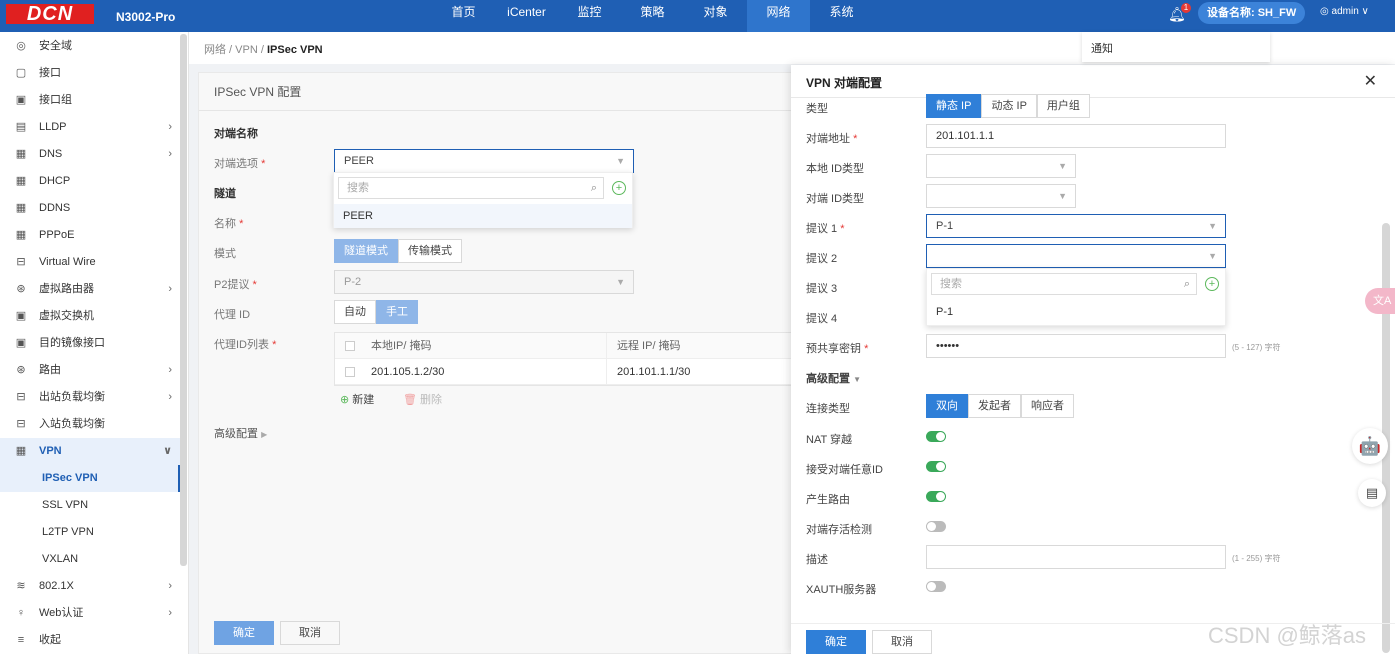 The height and width of the screenshot is (654, 1395). I want to click on sidebar-item-virtual-router: ⊛ 虚拟路由器 ›, so click(90, 289).